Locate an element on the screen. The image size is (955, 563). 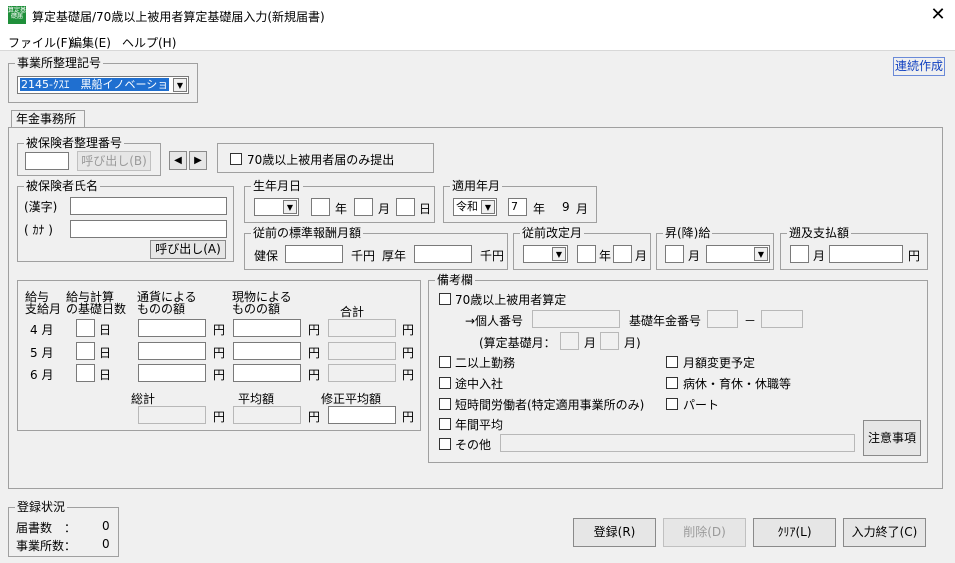
prev-revision-month-input is located at coordinates (622, 254).